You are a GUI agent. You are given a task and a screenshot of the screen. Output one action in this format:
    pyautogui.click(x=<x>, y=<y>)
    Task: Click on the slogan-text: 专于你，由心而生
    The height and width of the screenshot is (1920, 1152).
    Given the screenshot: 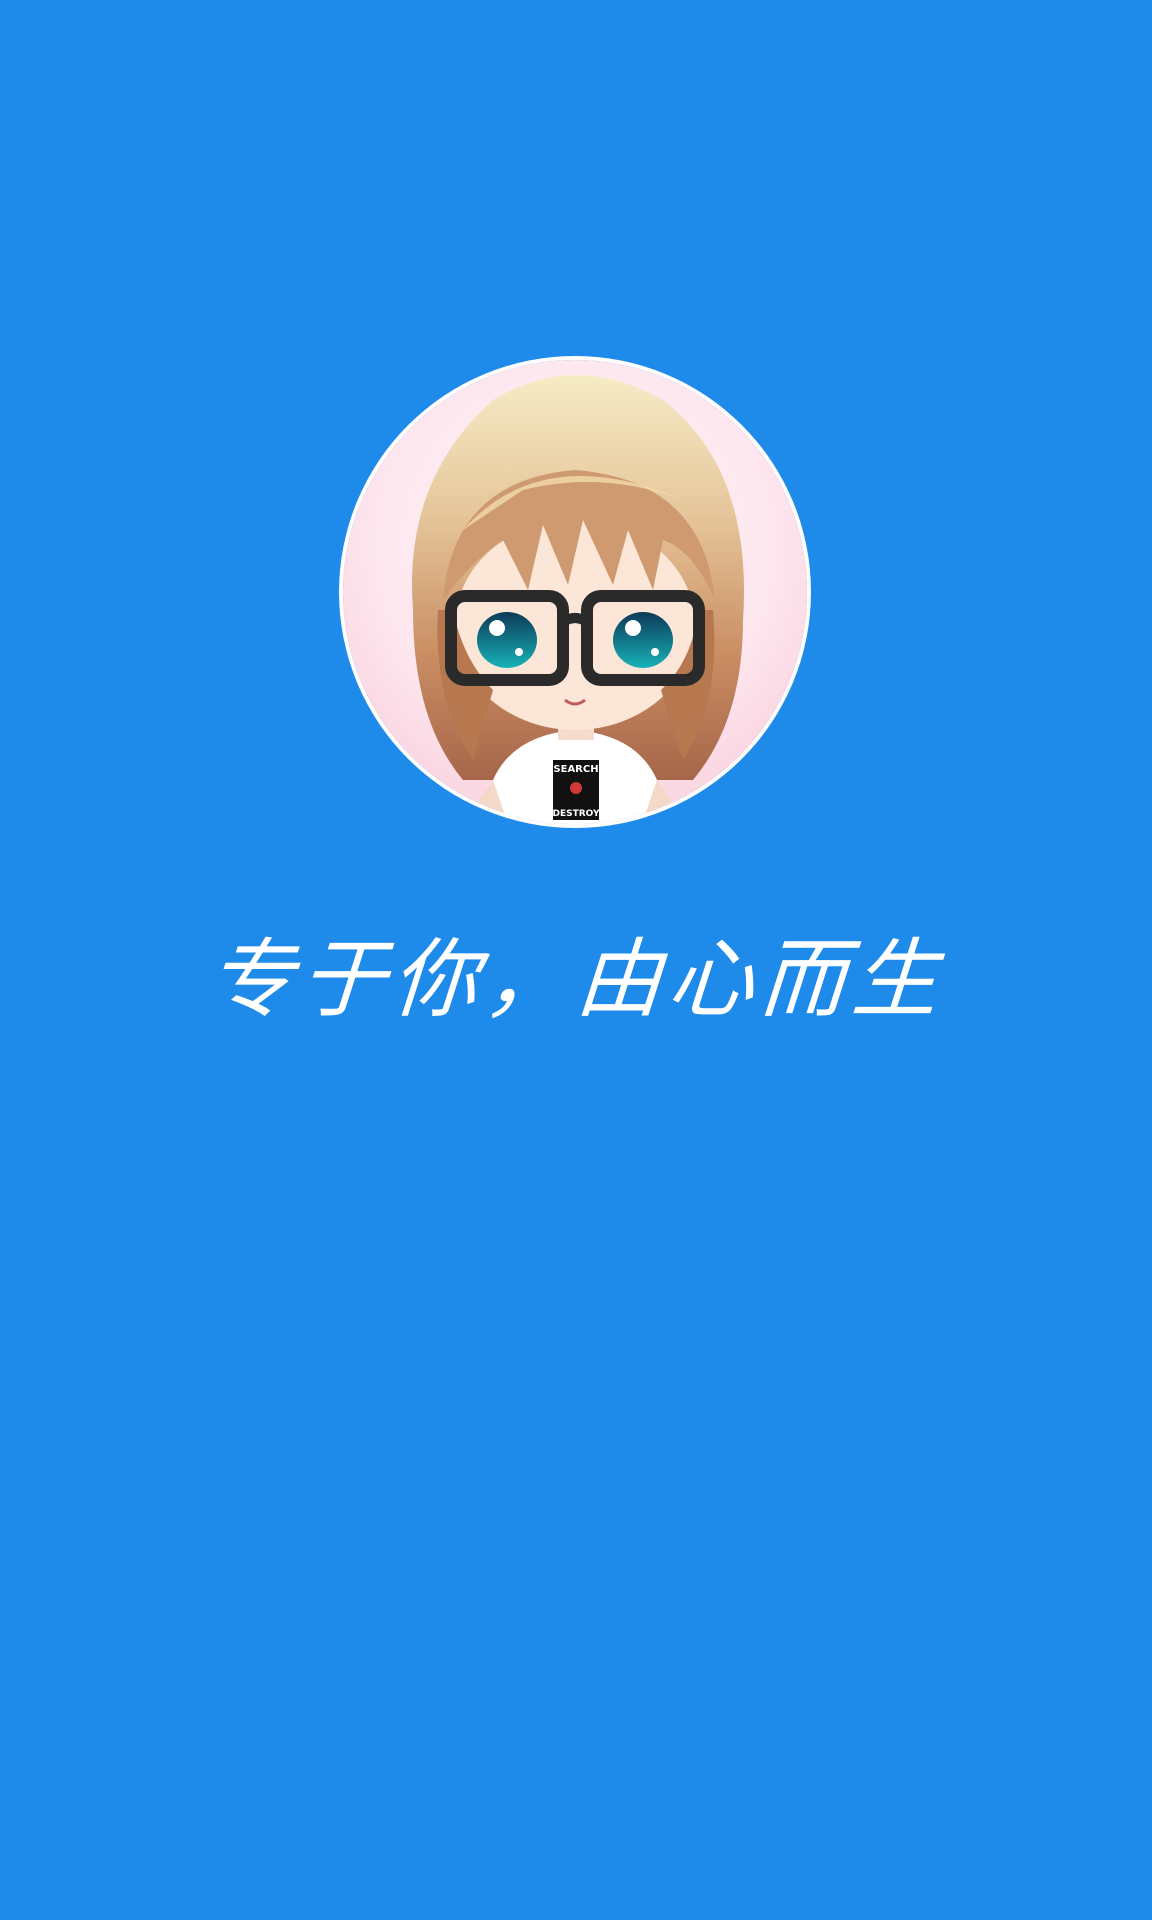 What is the action you would take?
    pyautogui.click(x=576, y=980)
    